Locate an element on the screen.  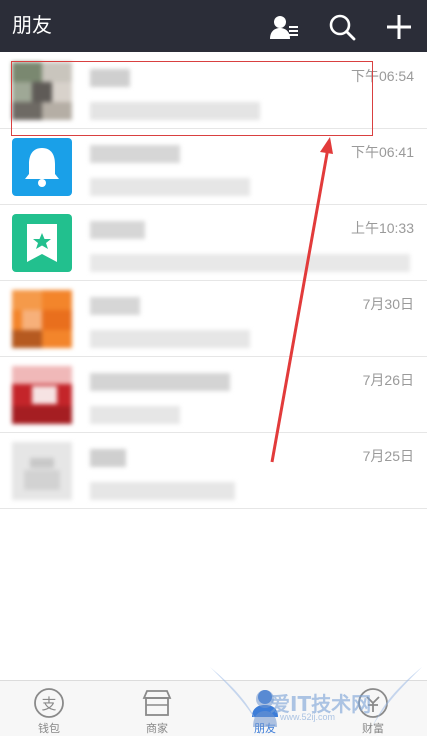
conversation-row: 7月25日 is located at coordinates (213, 471).